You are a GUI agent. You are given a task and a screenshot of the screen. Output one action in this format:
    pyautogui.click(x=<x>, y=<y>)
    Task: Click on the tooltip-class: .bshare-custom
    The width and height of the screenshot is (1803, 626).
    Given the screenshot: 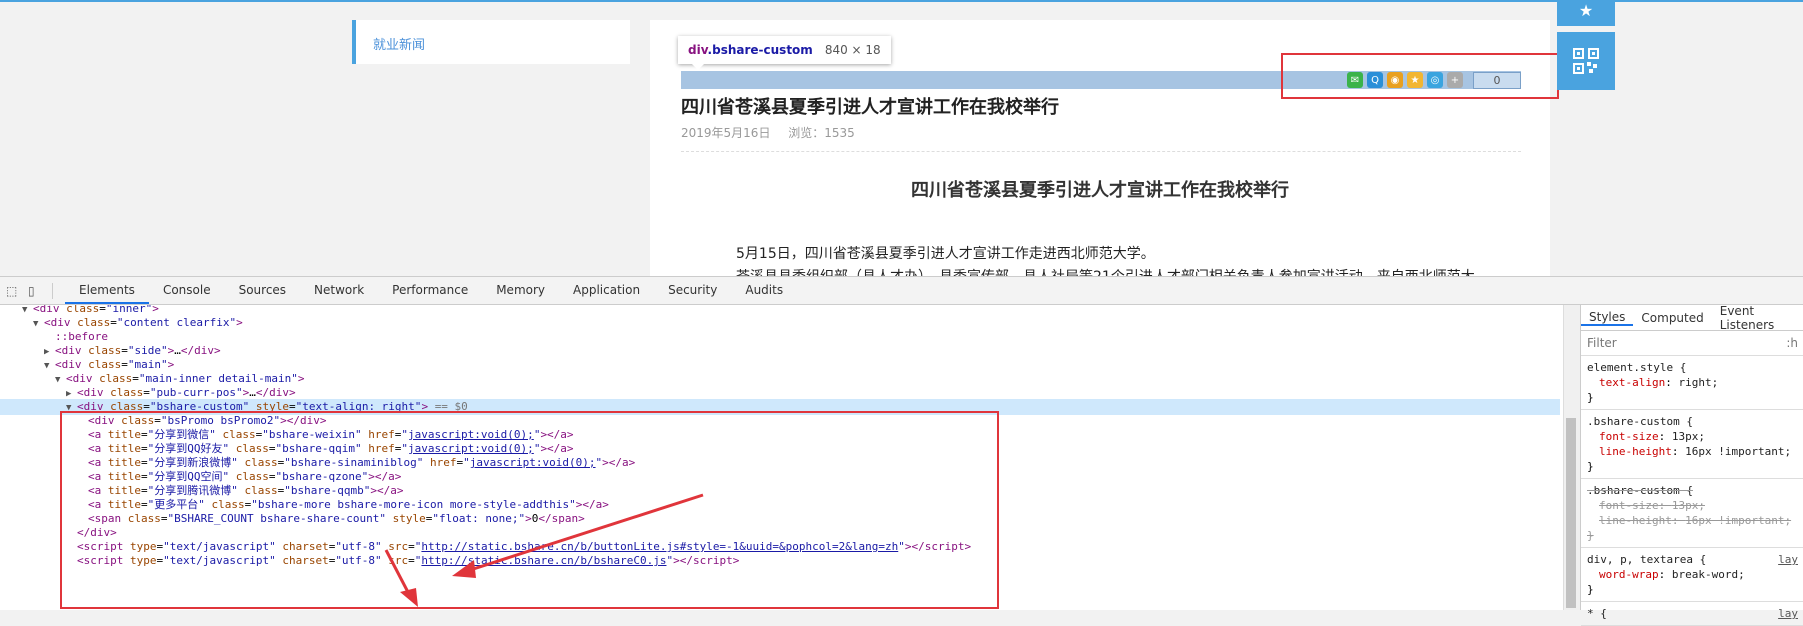 What is the action you would take?
    pyautogui.click(x=760, y=50)
    